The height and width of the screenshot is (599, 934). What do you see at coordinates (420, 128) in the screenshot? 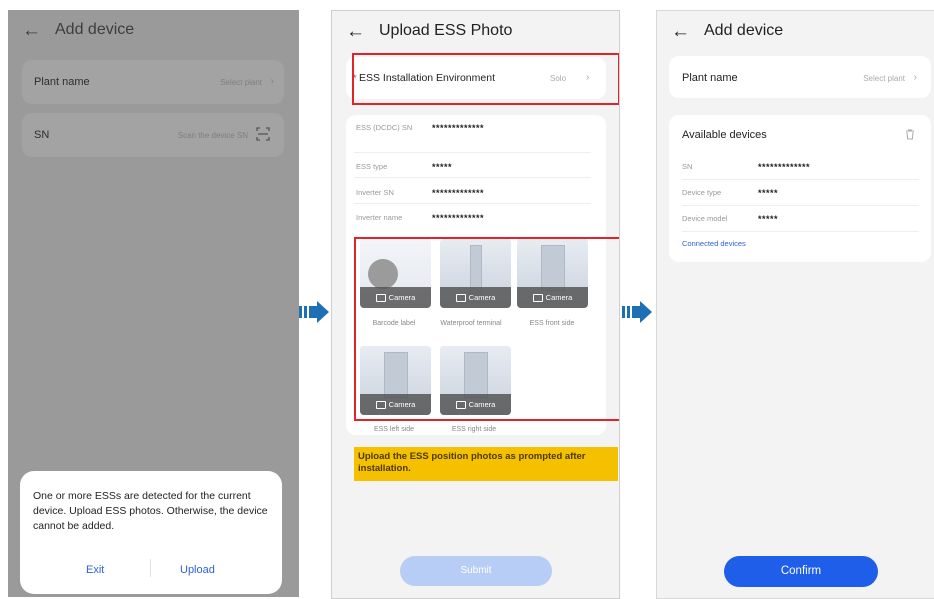
I see `field-ess-sn: ESS (DCDC) SN *************` at bounding box center [420, 128].